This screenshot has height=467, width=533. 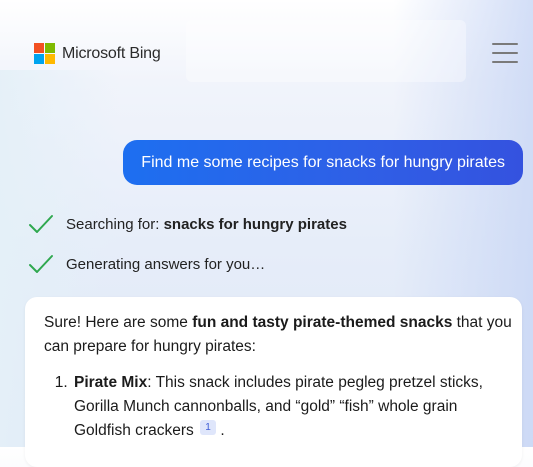 I want to click on snack-end-punctuation: ., so click(x=220, y=430).